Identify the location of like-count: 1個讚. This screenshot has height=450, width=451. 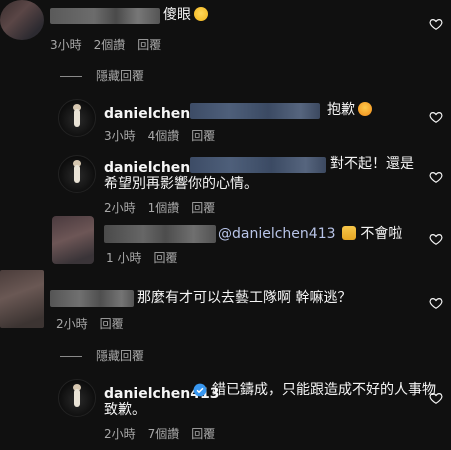
(164, 208).